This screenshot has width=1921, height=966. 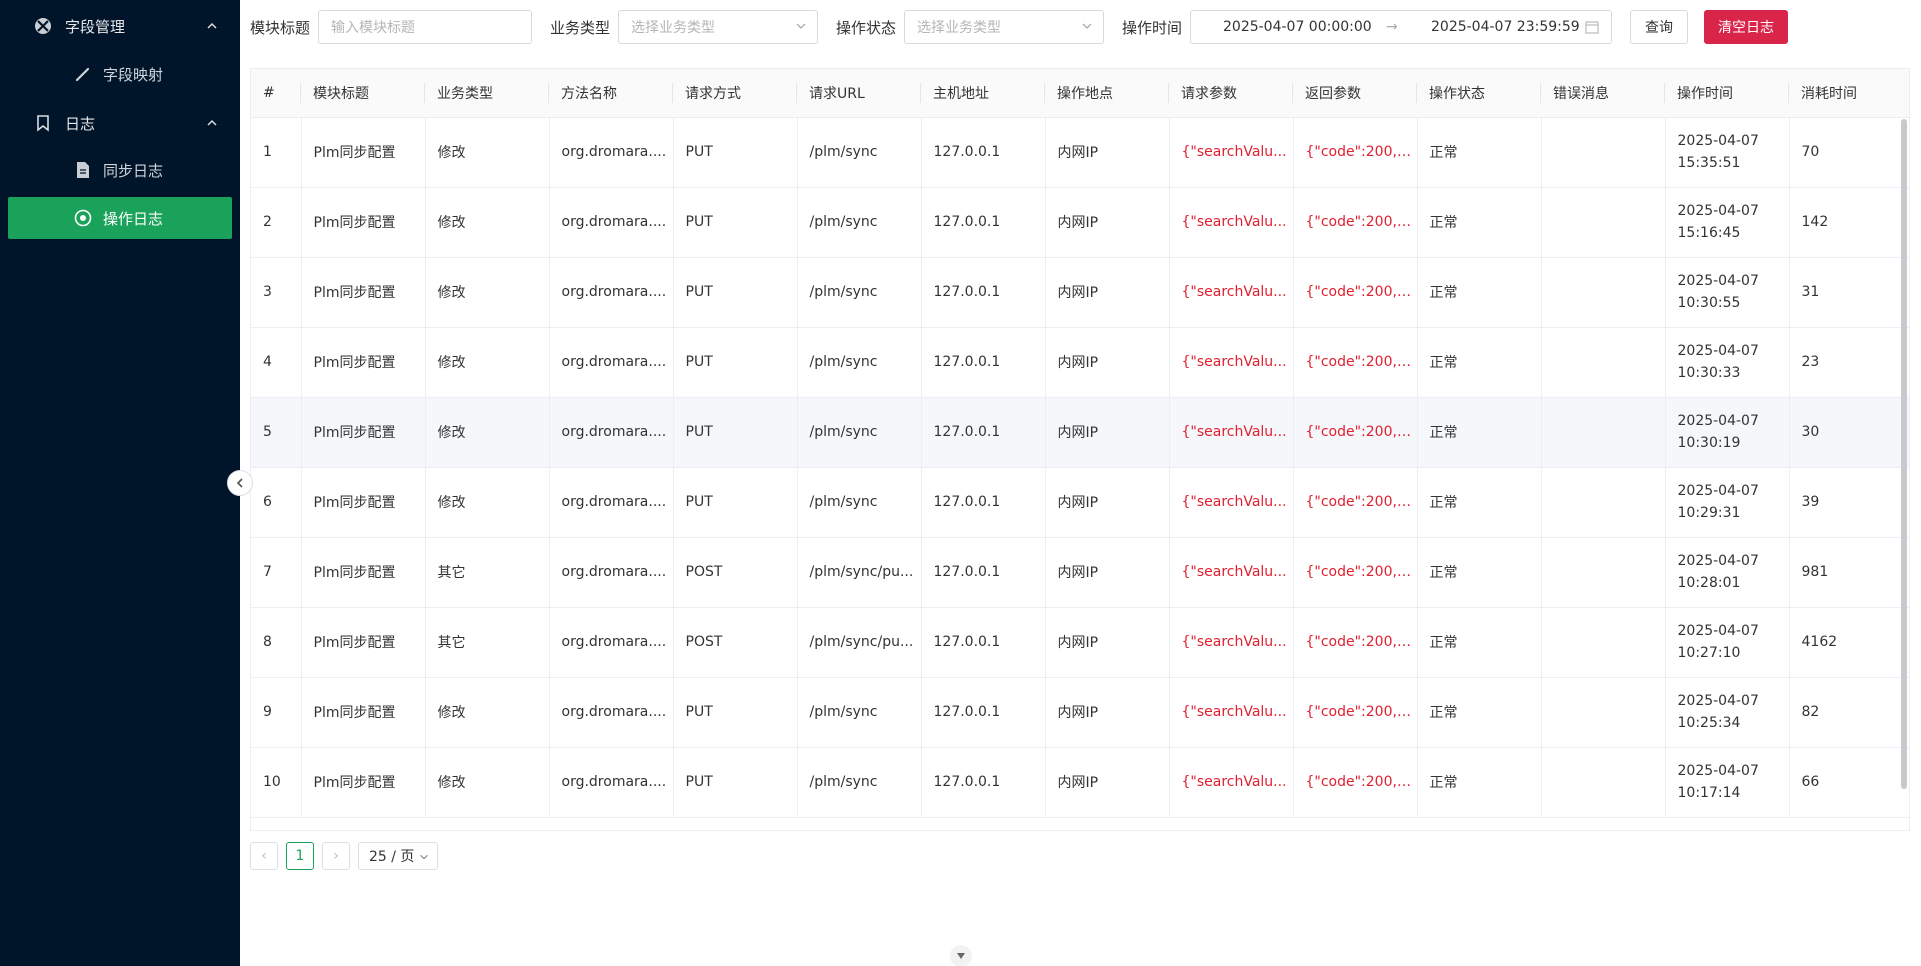 What do you see at coordinates (1085, 93) in the screenshot?
I see `column-header-label: 操作地点` at bounding box center [1085, 93].